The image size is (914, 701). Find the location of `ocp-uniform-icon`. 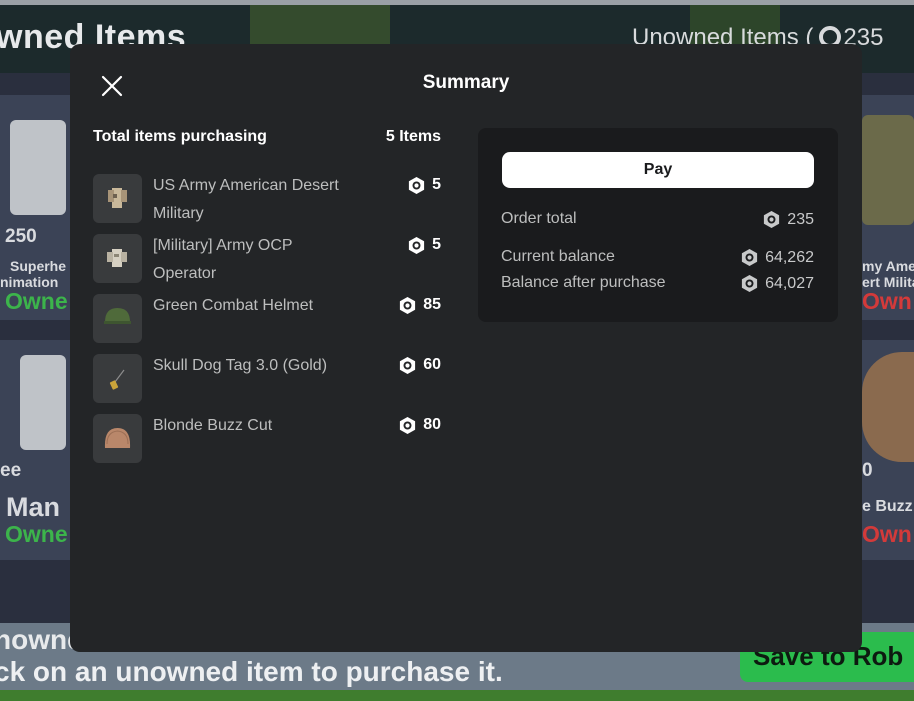

ocp-uniform-icon is located at coordinates (117, 258).